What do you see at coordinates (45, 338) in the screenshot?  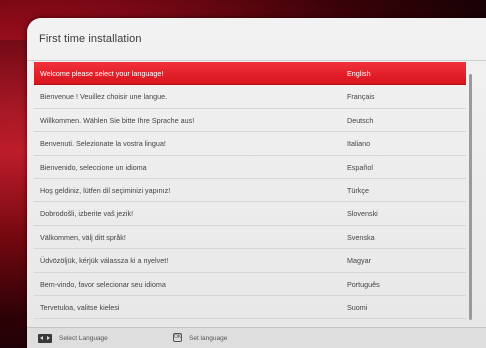 I see `navigation-keys-icon` at bounding box center [45, 338].